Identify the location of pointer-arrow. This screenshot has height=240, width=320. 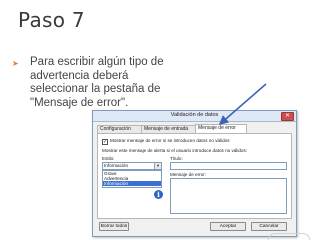
(242, 104).